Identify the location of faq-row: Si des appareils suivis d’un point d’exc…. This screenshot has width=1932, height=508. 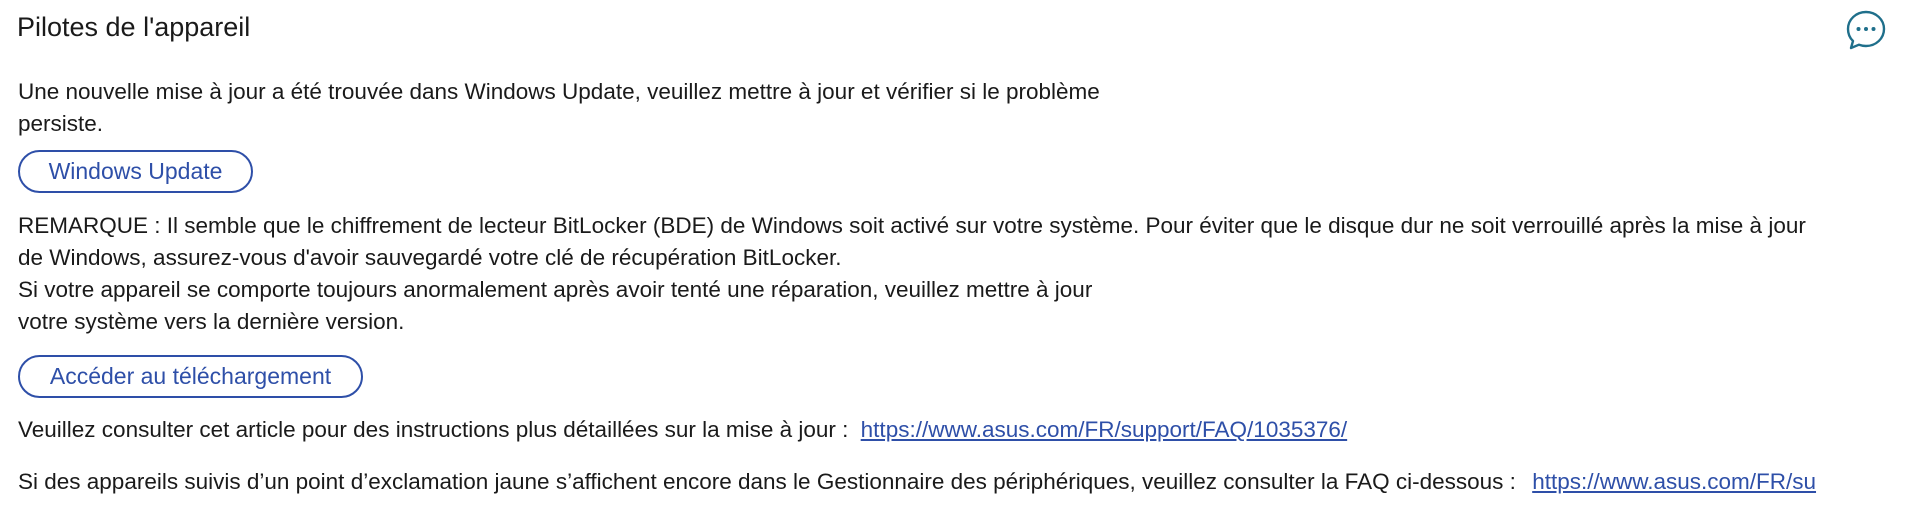
(917, 482).